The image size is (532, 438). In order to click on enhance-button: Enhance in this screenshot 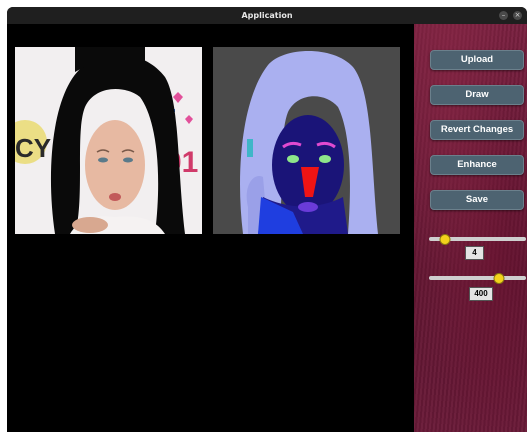, I will do `click(477, 165)`.